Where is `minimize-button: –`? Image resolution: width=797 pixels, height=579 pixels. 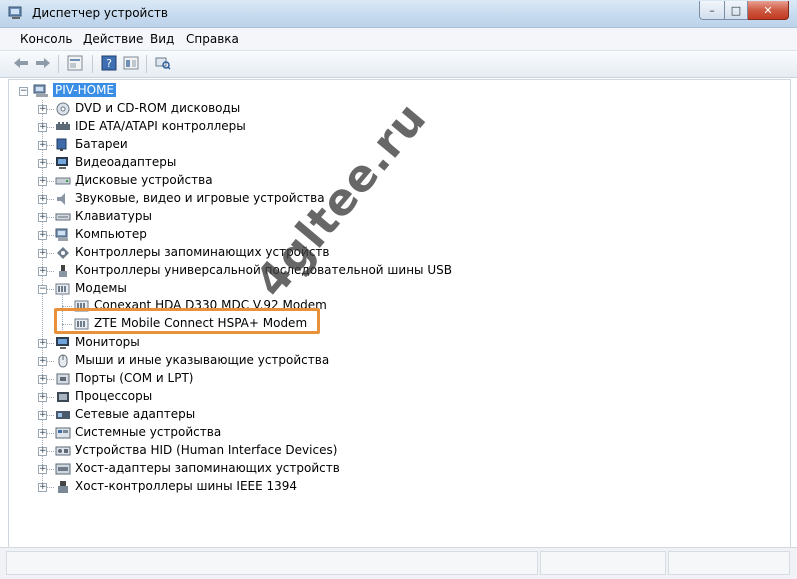 minimize-button: – is located at coordinates (712, 10).